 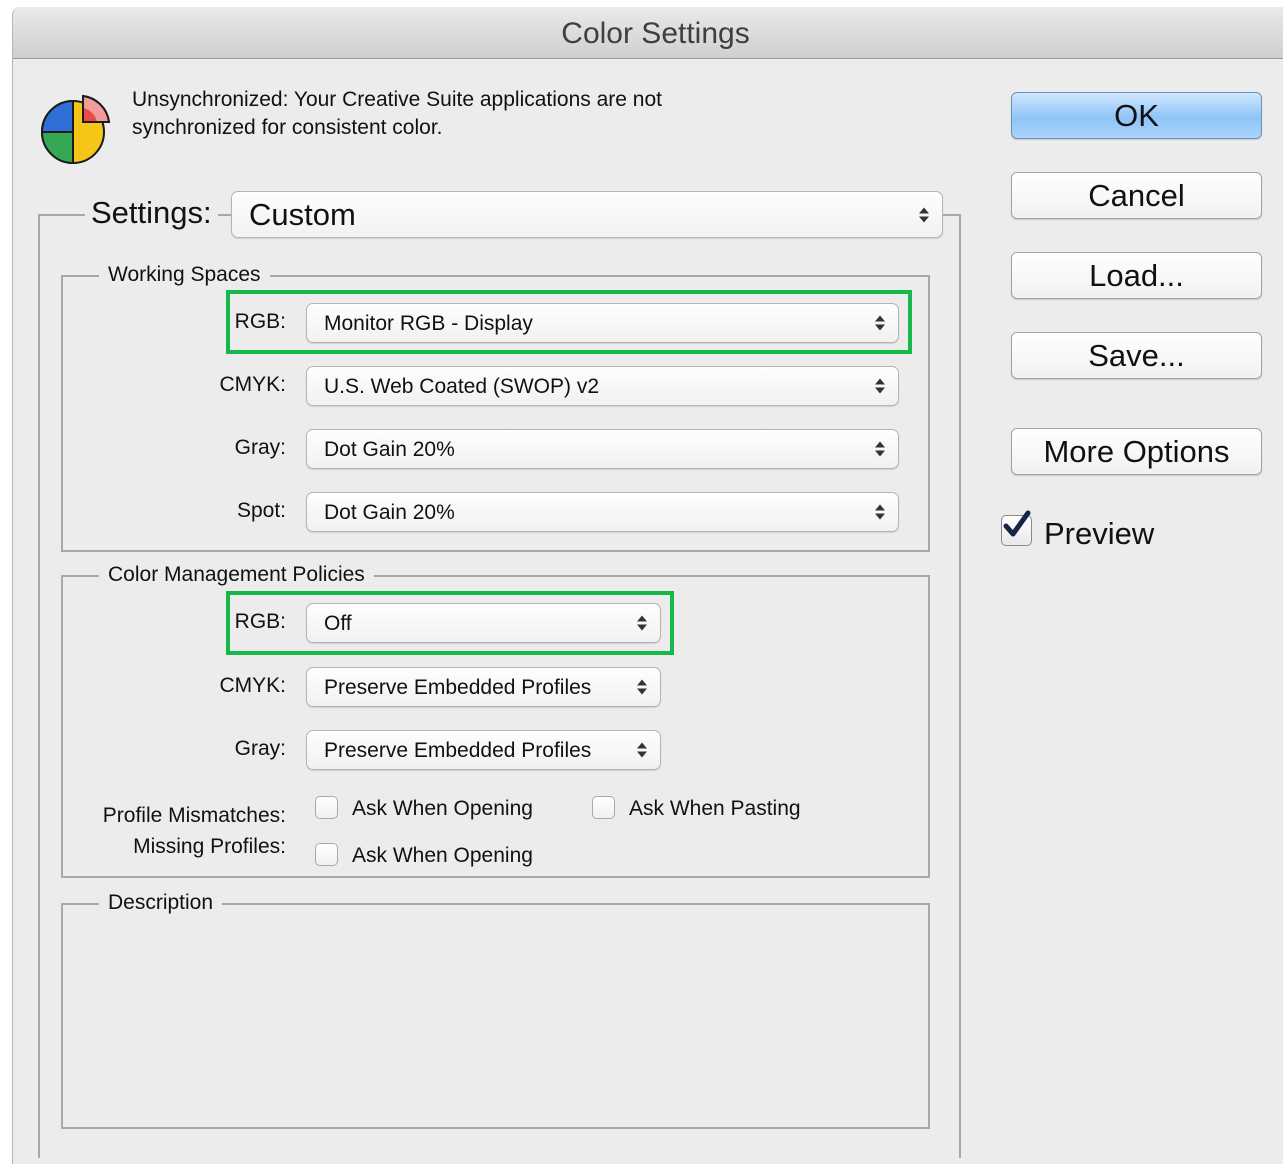 What do you see at coordinates (602, 512) in the screenshot?
I see `ws-spot-select: Dot Gain 20%` at bounding box center [602, 512].